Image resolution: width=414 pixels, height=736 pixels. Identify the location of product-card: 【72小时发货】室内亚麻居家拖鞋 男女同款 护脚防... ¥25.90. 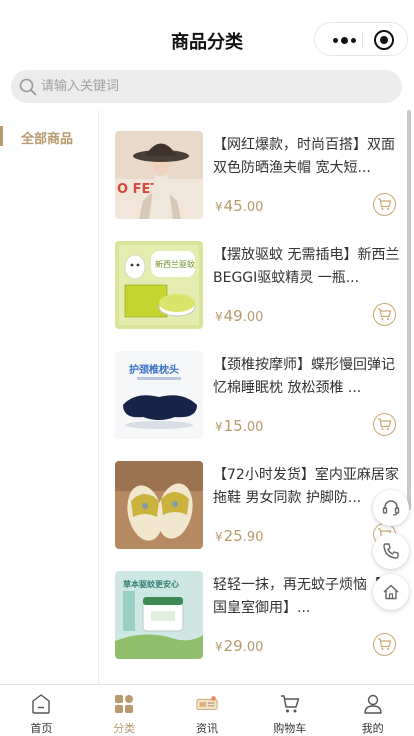
(260, 507).